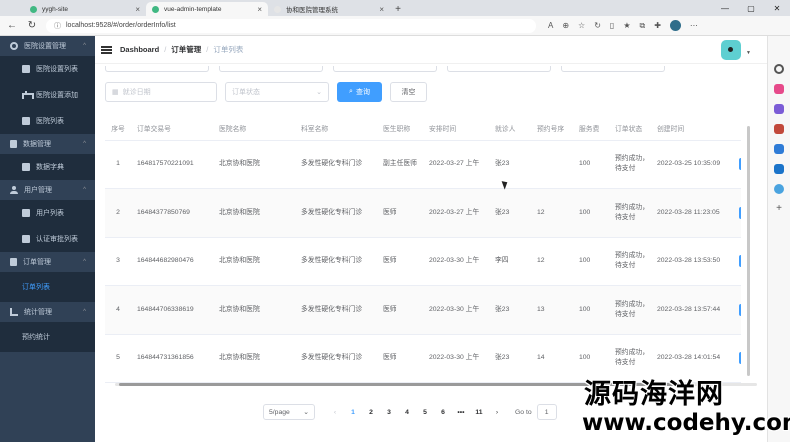 The width and height of the screenshot is (790, 442). I want to click on goto-input: 1, so click(546, 412).